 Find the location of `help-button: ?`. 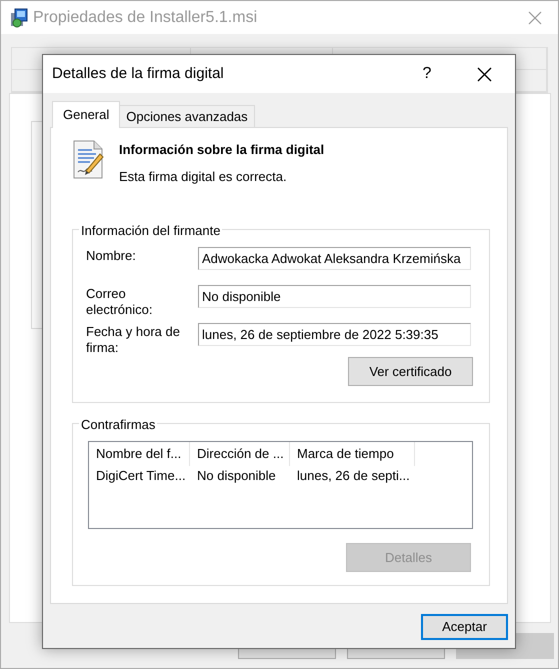

help-button: ? is located at coordinates (427, 74).